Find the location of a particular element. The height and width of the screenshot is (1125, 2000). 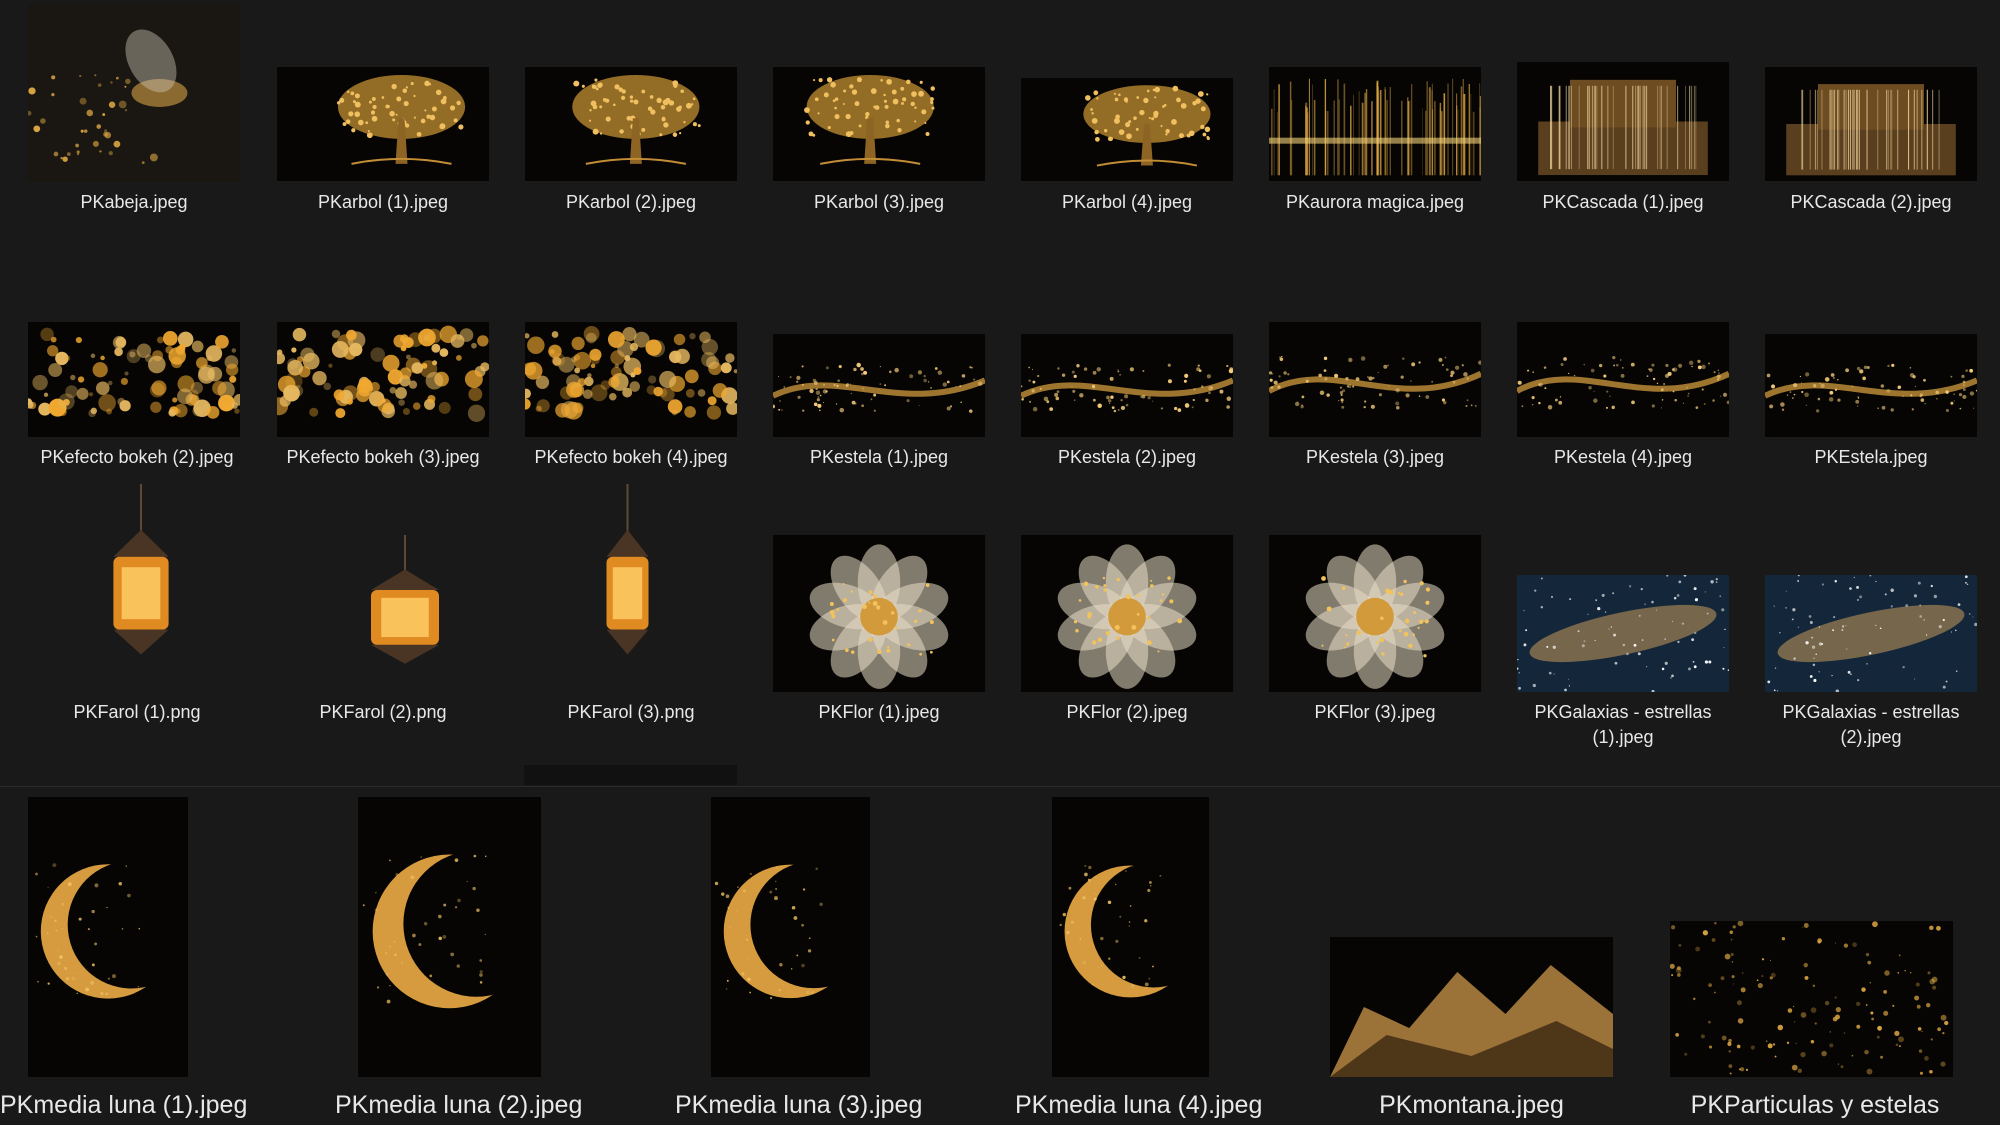

file-name-label: PKestela (3).jpeg is located at coordinates (1375, 457).